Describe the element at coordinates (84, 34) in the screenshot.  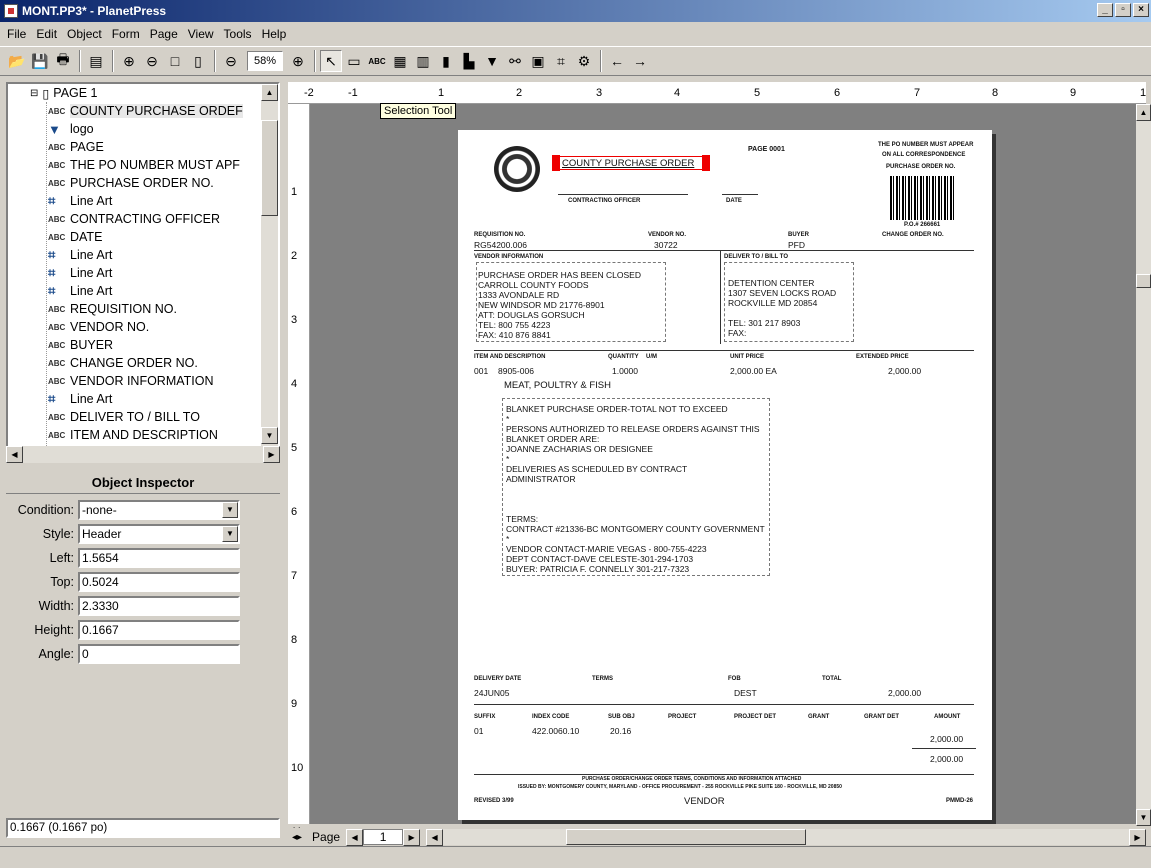
I see `menu-object: Object` at that location.